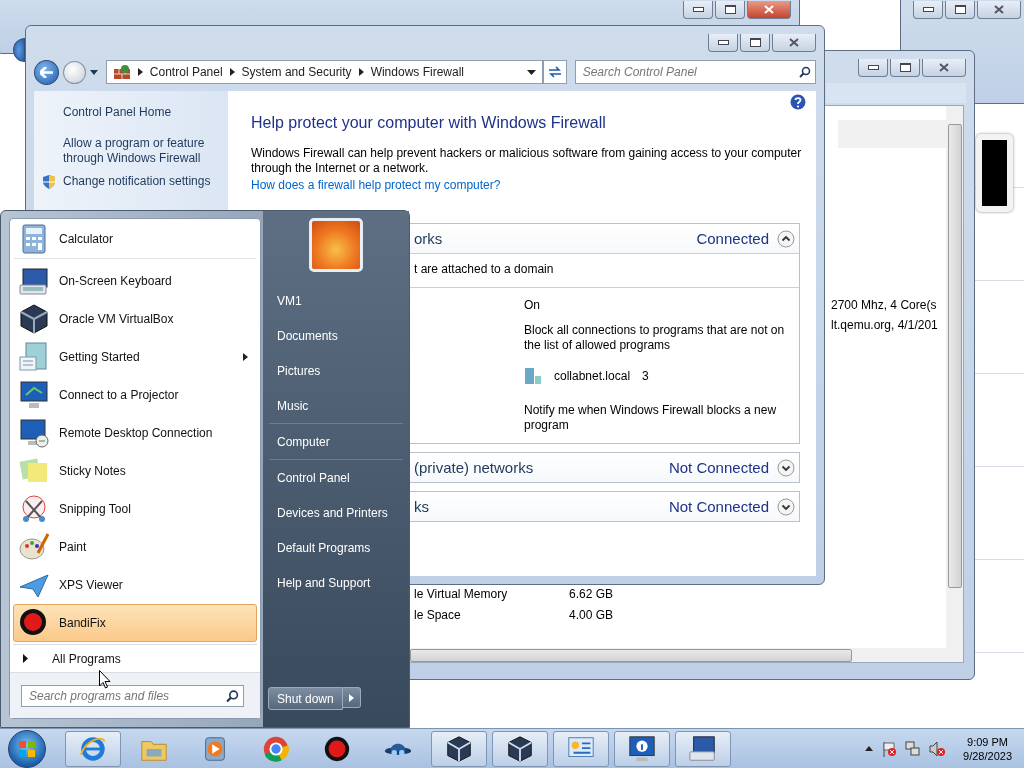 This screenshot has width=1024, height=768. I want to click on back-button, so click(46, 72).